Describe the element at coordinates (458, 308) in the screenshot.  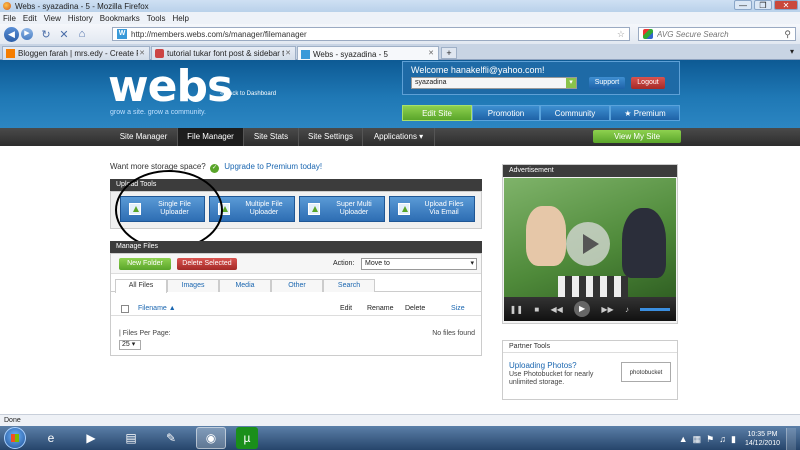
I see `size-column: Size` at that location.